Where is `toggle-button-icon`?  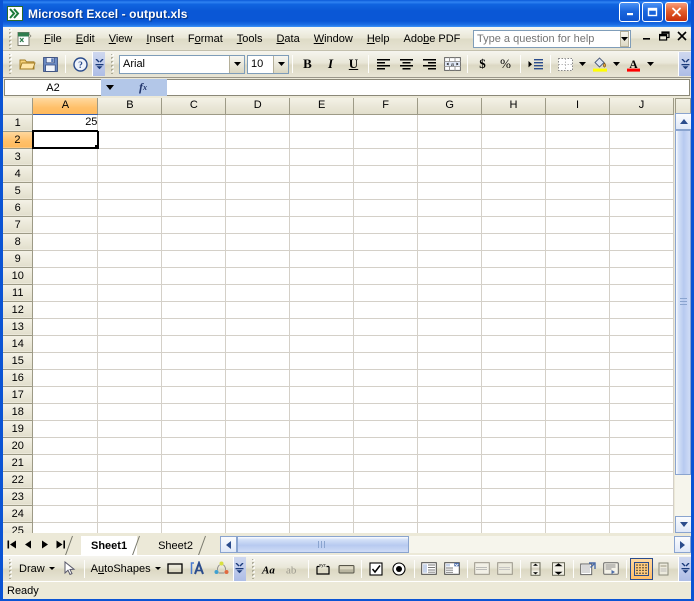 toggle-button-icon is located at coordinates (482, 569).